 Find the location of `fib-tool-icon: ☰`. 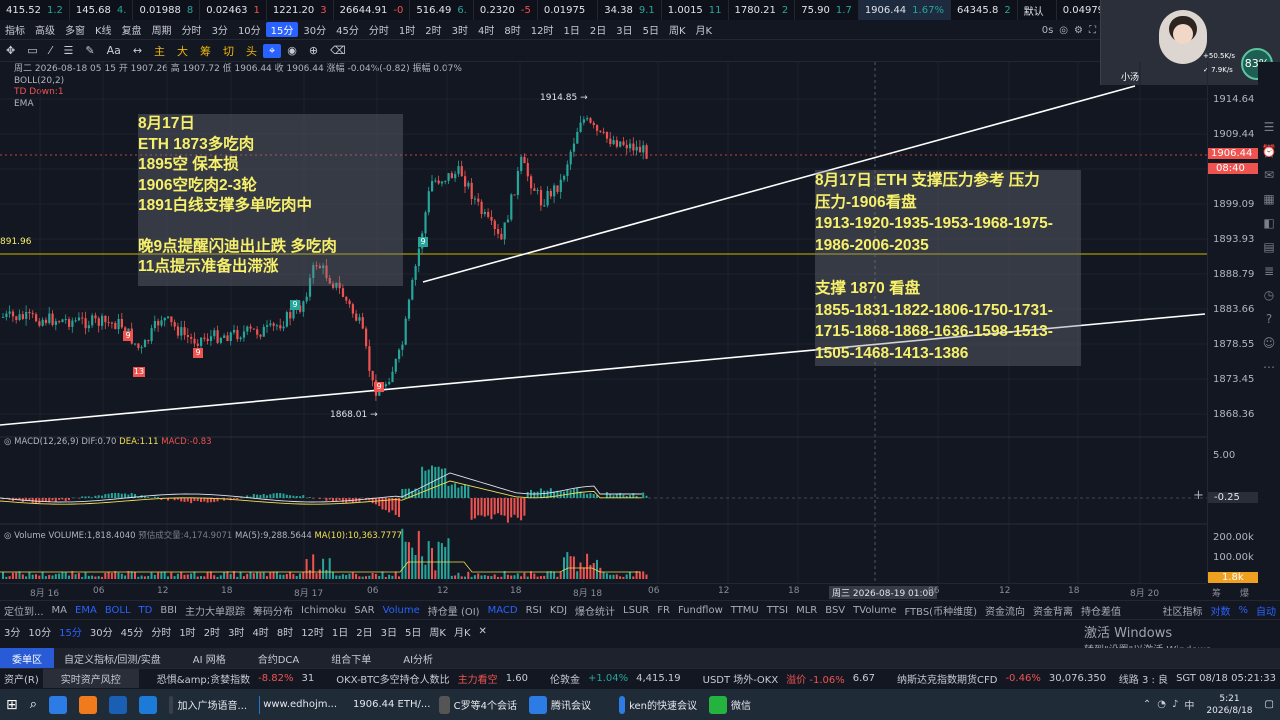

fib-tool-icon: ☰ is located at coordinates (68, 50).